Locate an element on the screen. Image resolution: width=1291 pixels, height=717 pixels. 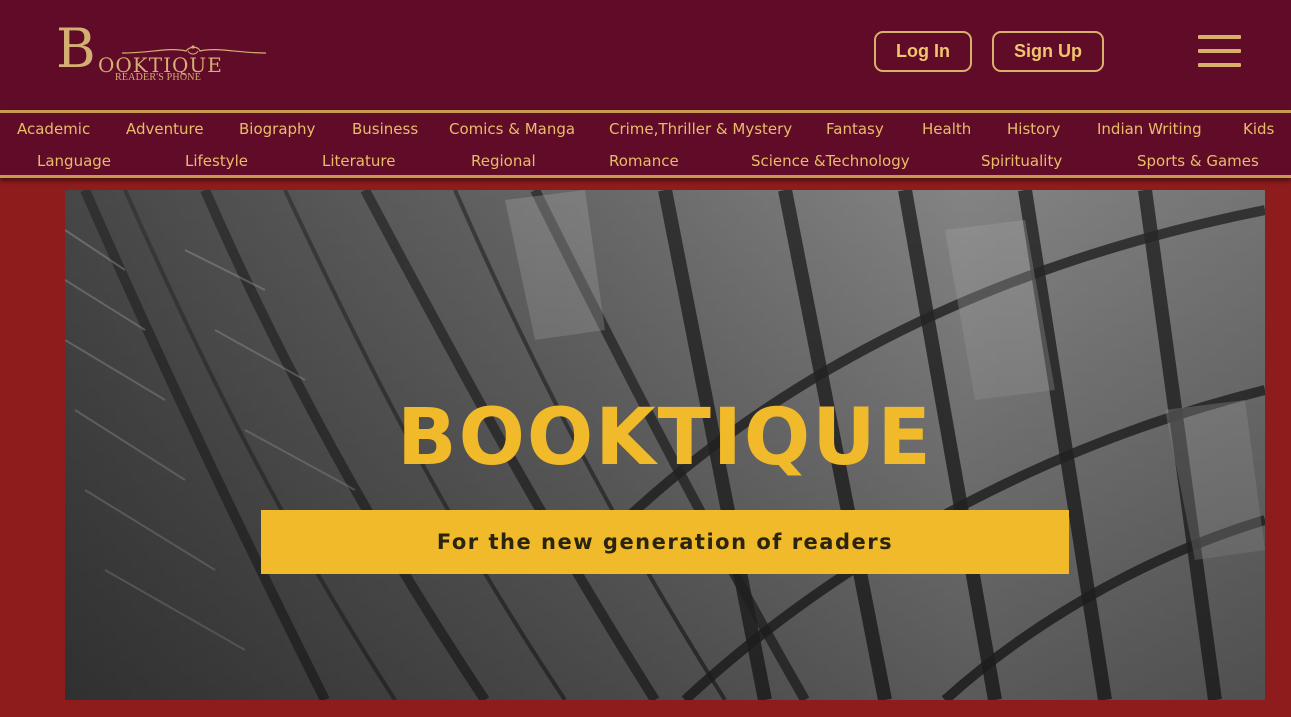
signup-button: Sign Up is located at coordinates (1048, 51).